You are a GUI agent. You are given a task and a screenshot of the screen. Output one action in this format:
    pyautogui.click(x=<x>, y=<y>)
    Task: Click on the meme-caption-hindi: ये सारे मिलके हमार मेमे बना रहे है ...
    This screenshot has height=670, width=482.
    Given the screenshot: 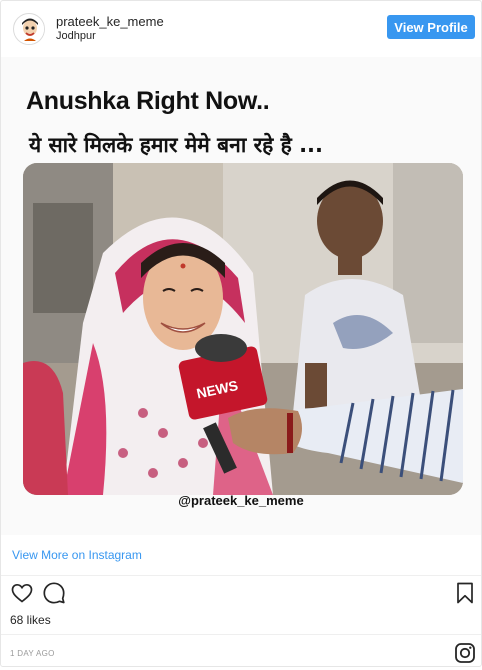 What is the action you would take?
    pyautogui.click(x=176, y=145)
    